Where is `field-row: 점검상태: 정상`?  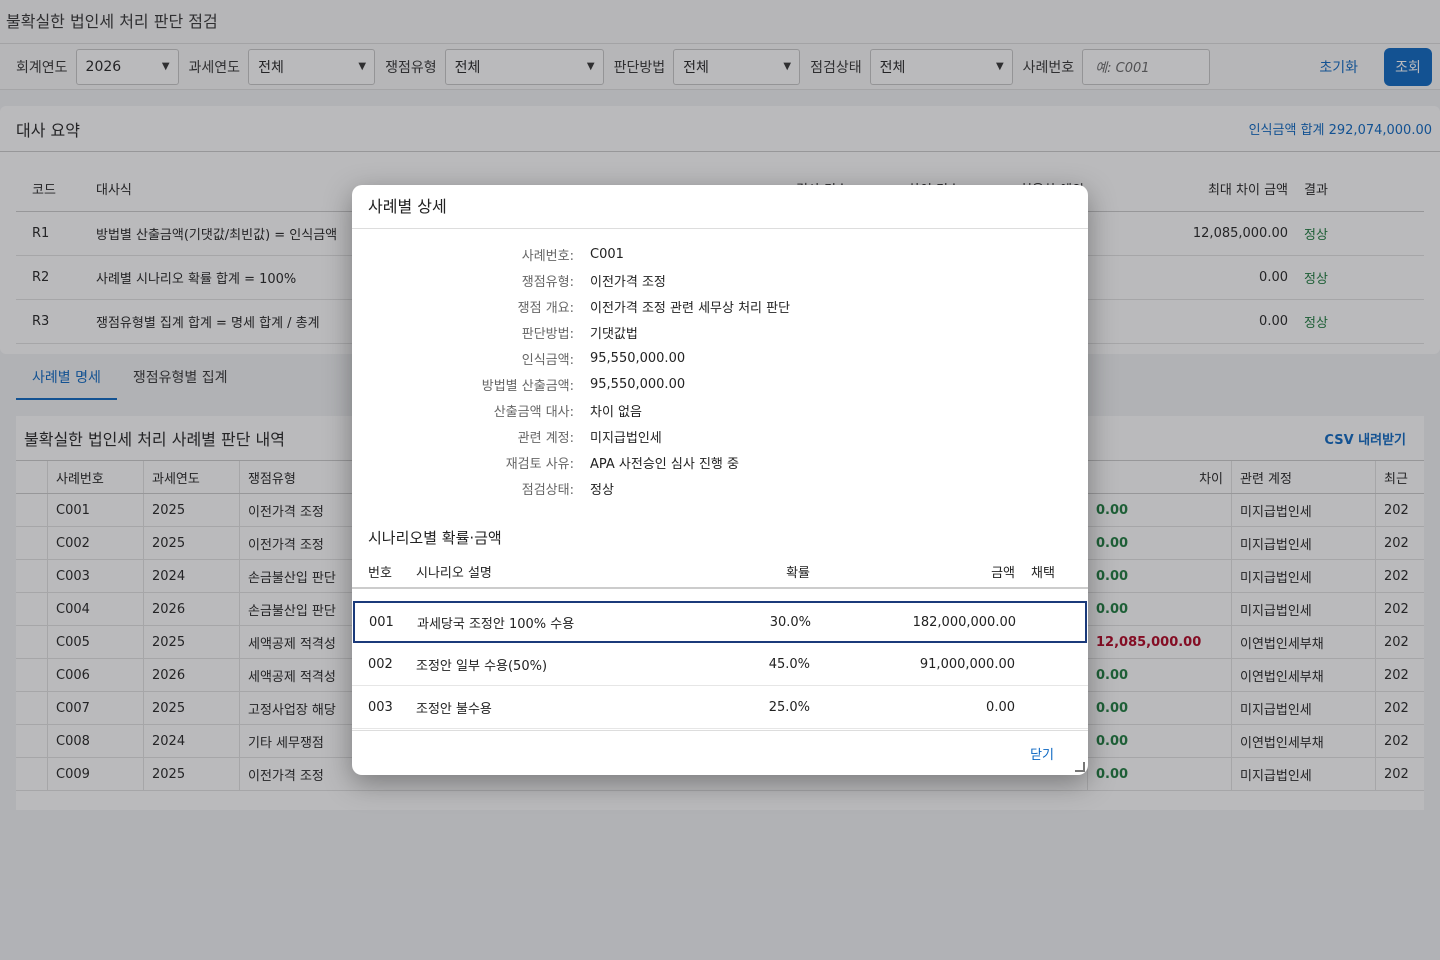 field-row: 점검상태: 정상 is located at coordinates (720, 488).